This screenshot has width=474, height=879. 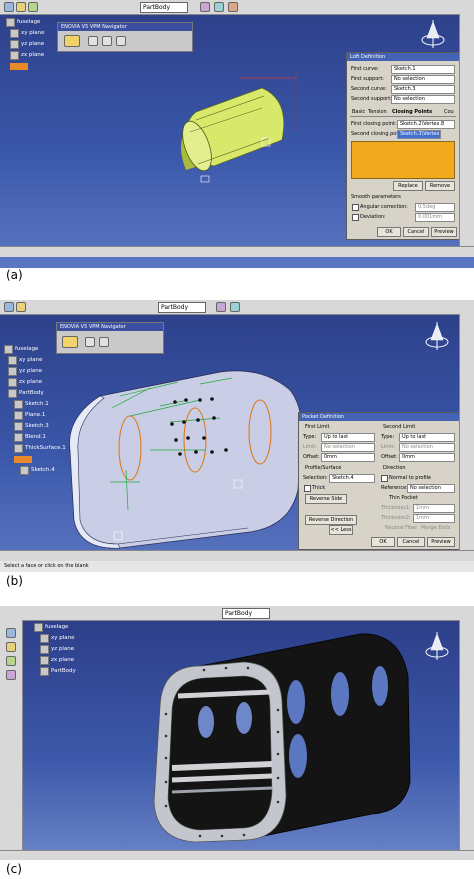 What do you see at coordinates (348, 447) in the screenshot?
I see `first-limit-field: No selection` at bounding box center [348, 447].